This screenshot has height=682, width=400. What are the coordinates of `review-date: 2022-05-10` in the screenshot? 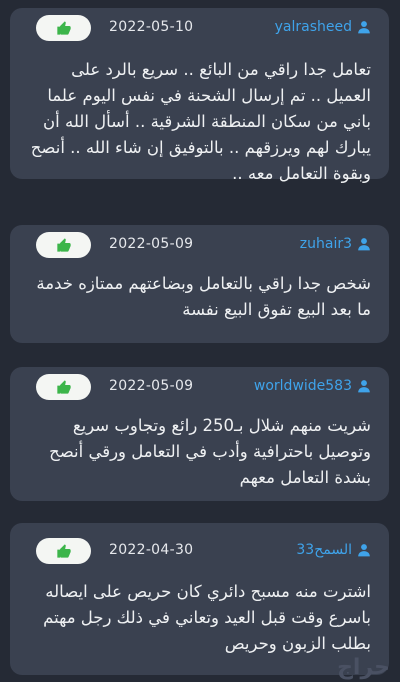 It's located at (151, 27).